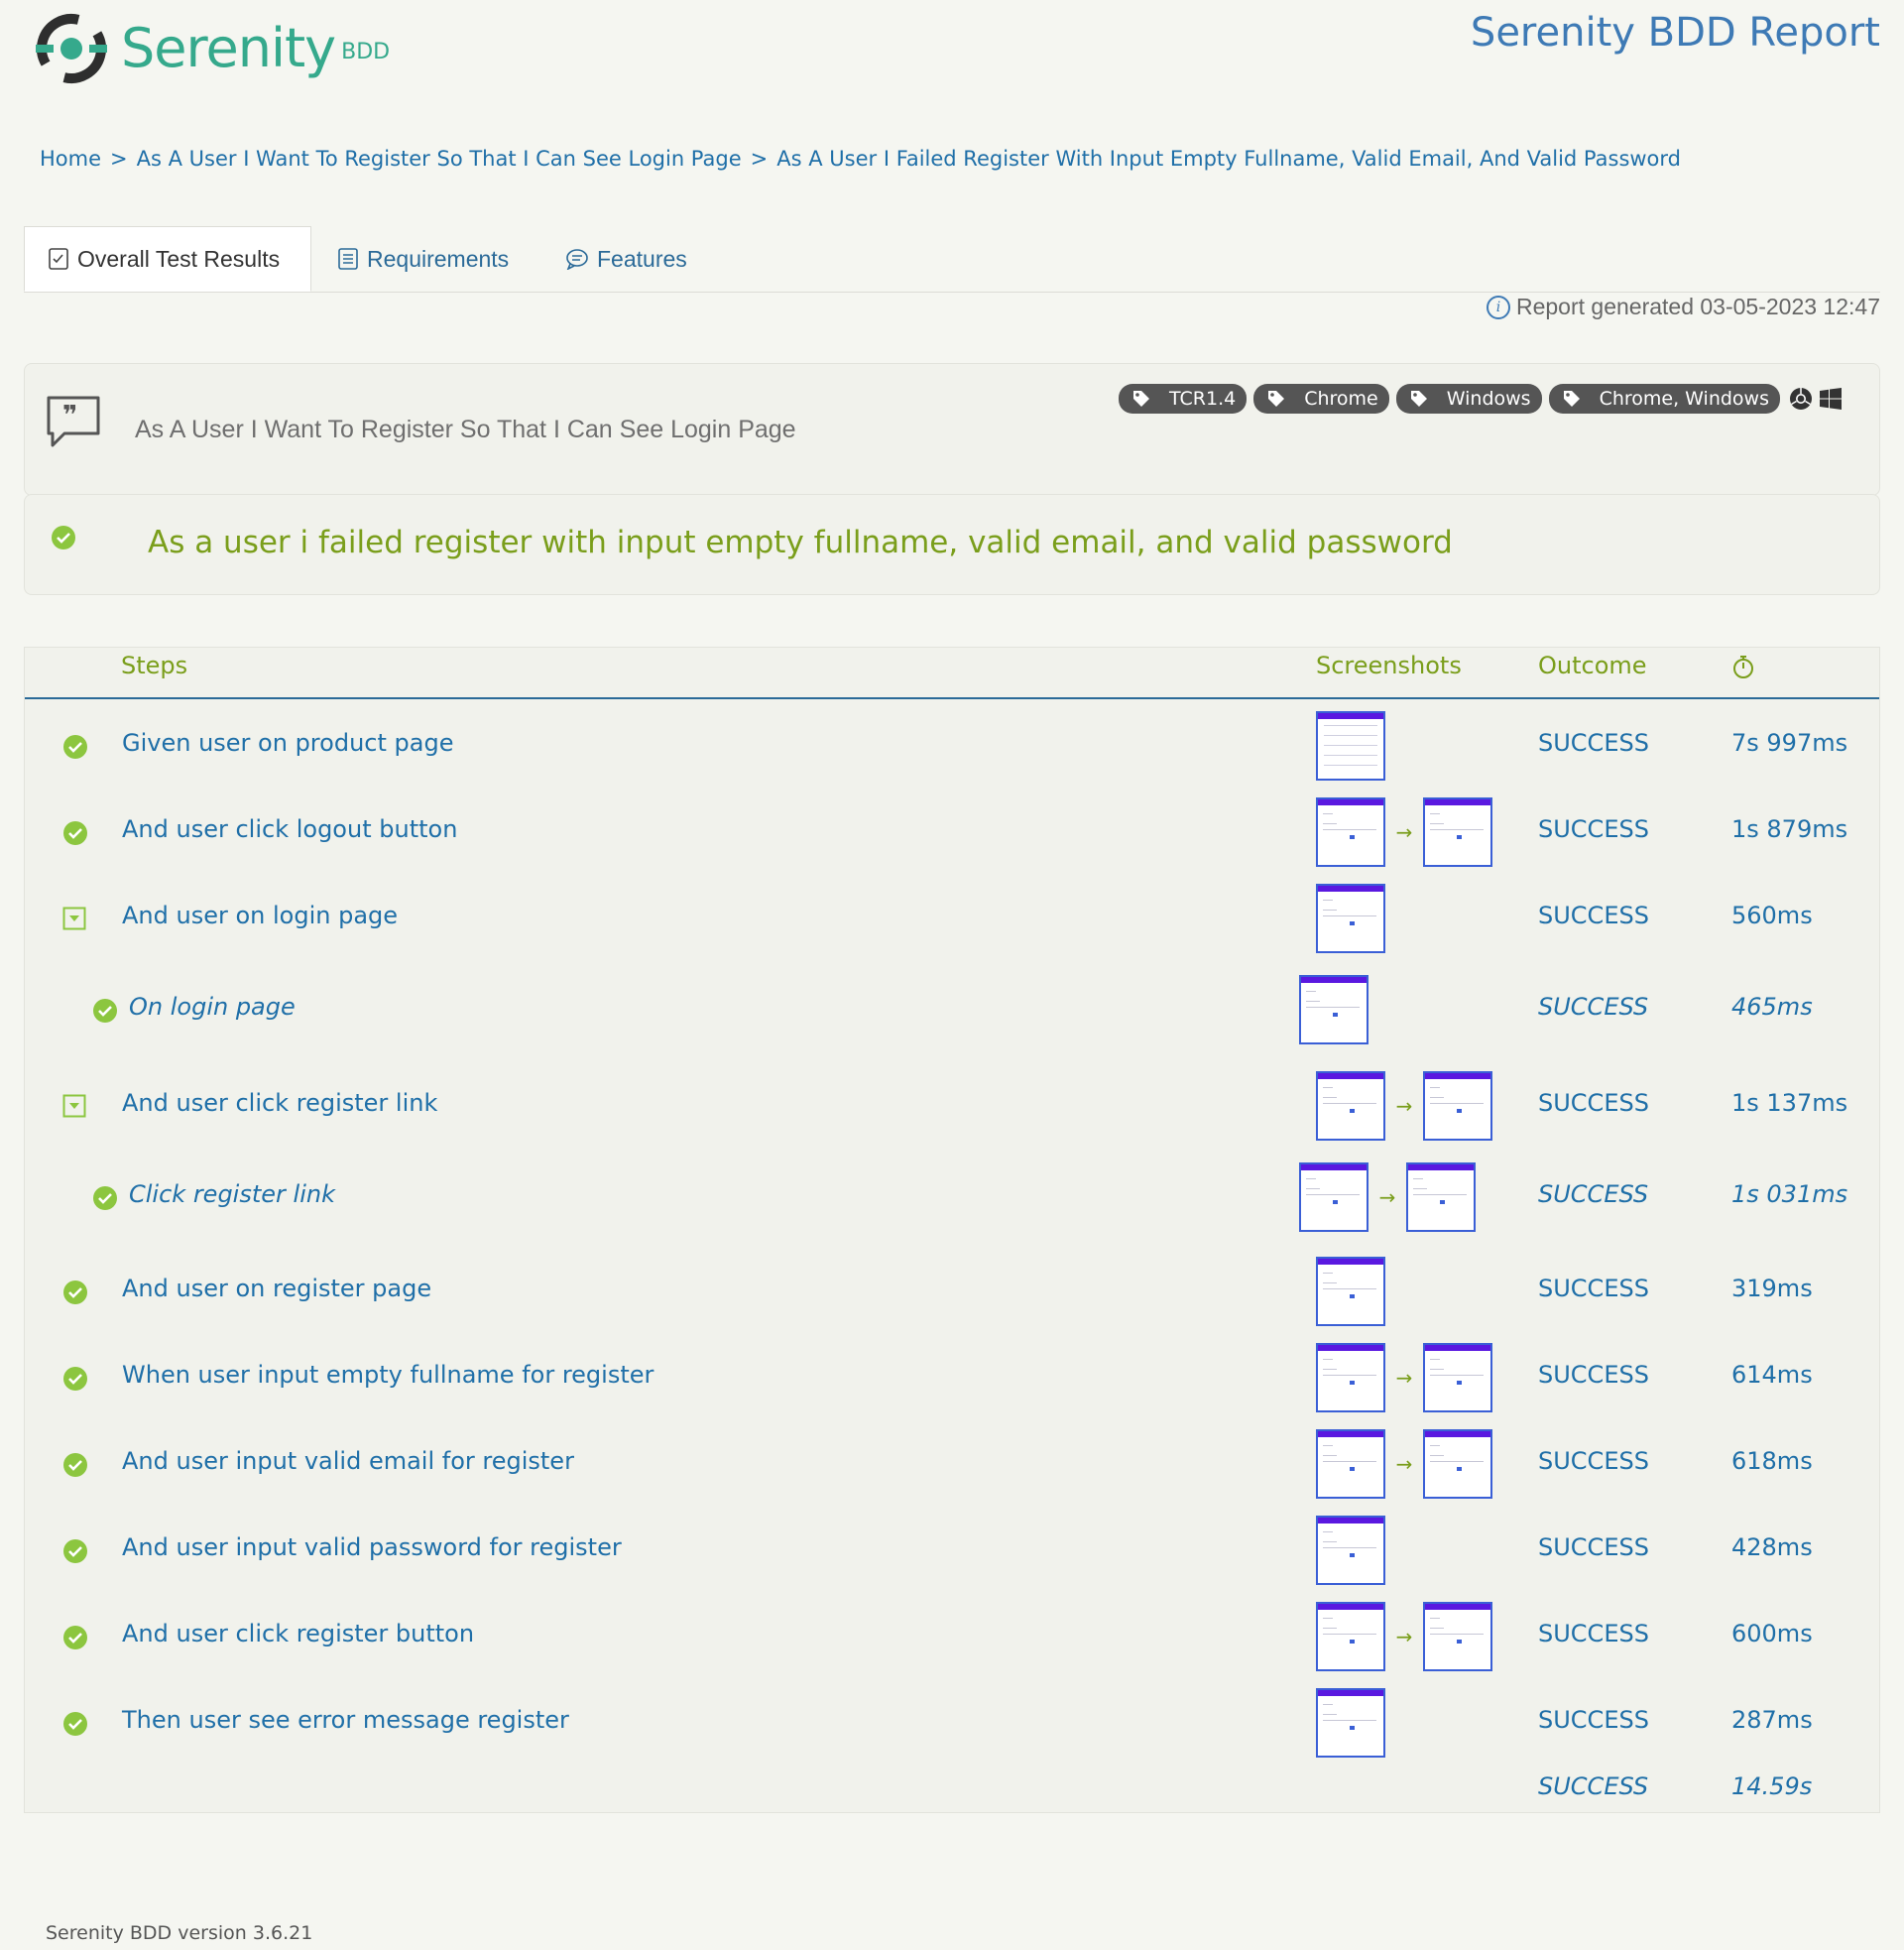 This screenshot has height=1950, width=1904. What do you see at coordinates (1203, 399) in the screenshot?
I see `tag-label: TCR1.4` at bounding box center [1203, 399].